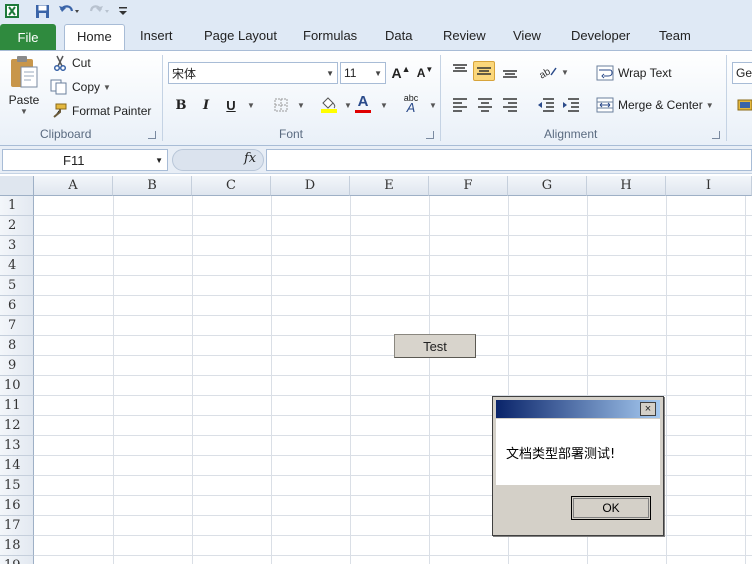  I want to click on merge-center-button: Merge & Center ▼, so click(655, 105).